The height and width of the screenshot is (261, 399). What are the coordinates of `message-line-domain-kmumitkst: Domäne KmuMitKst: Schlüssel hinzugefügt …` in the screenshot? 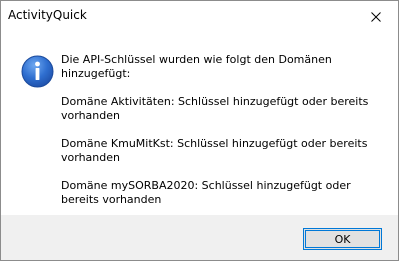 It's located at (214, 150).